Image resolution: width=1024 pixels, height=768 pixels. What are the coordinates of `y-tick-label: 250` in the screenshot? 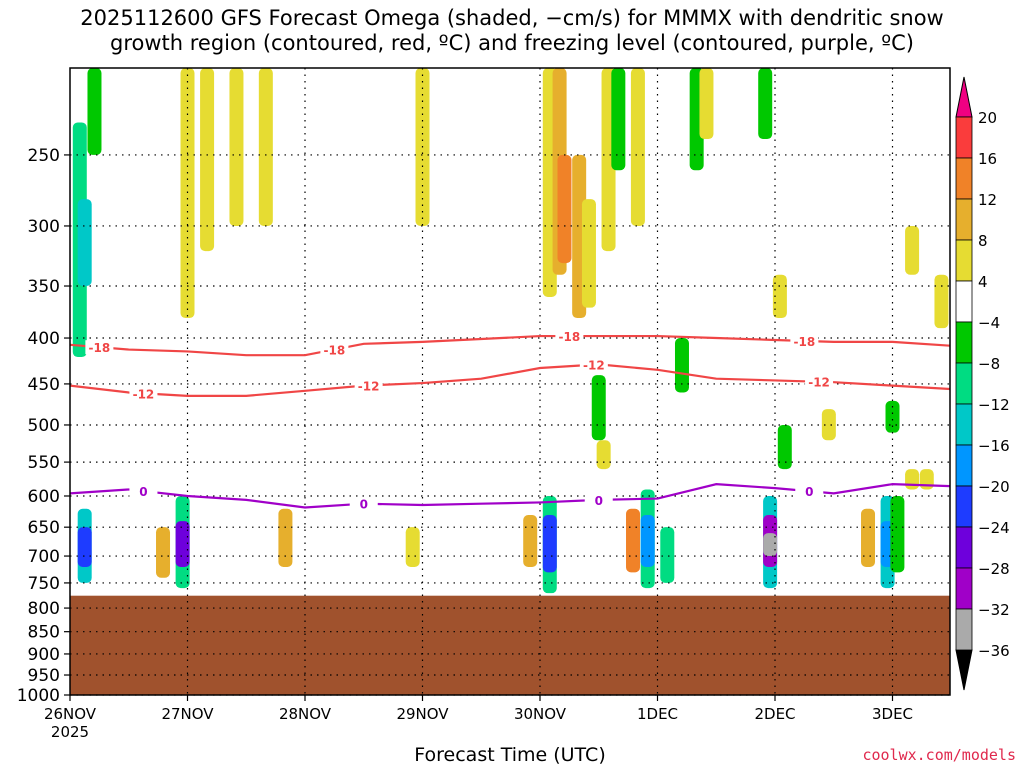 It's located at (44, 156).